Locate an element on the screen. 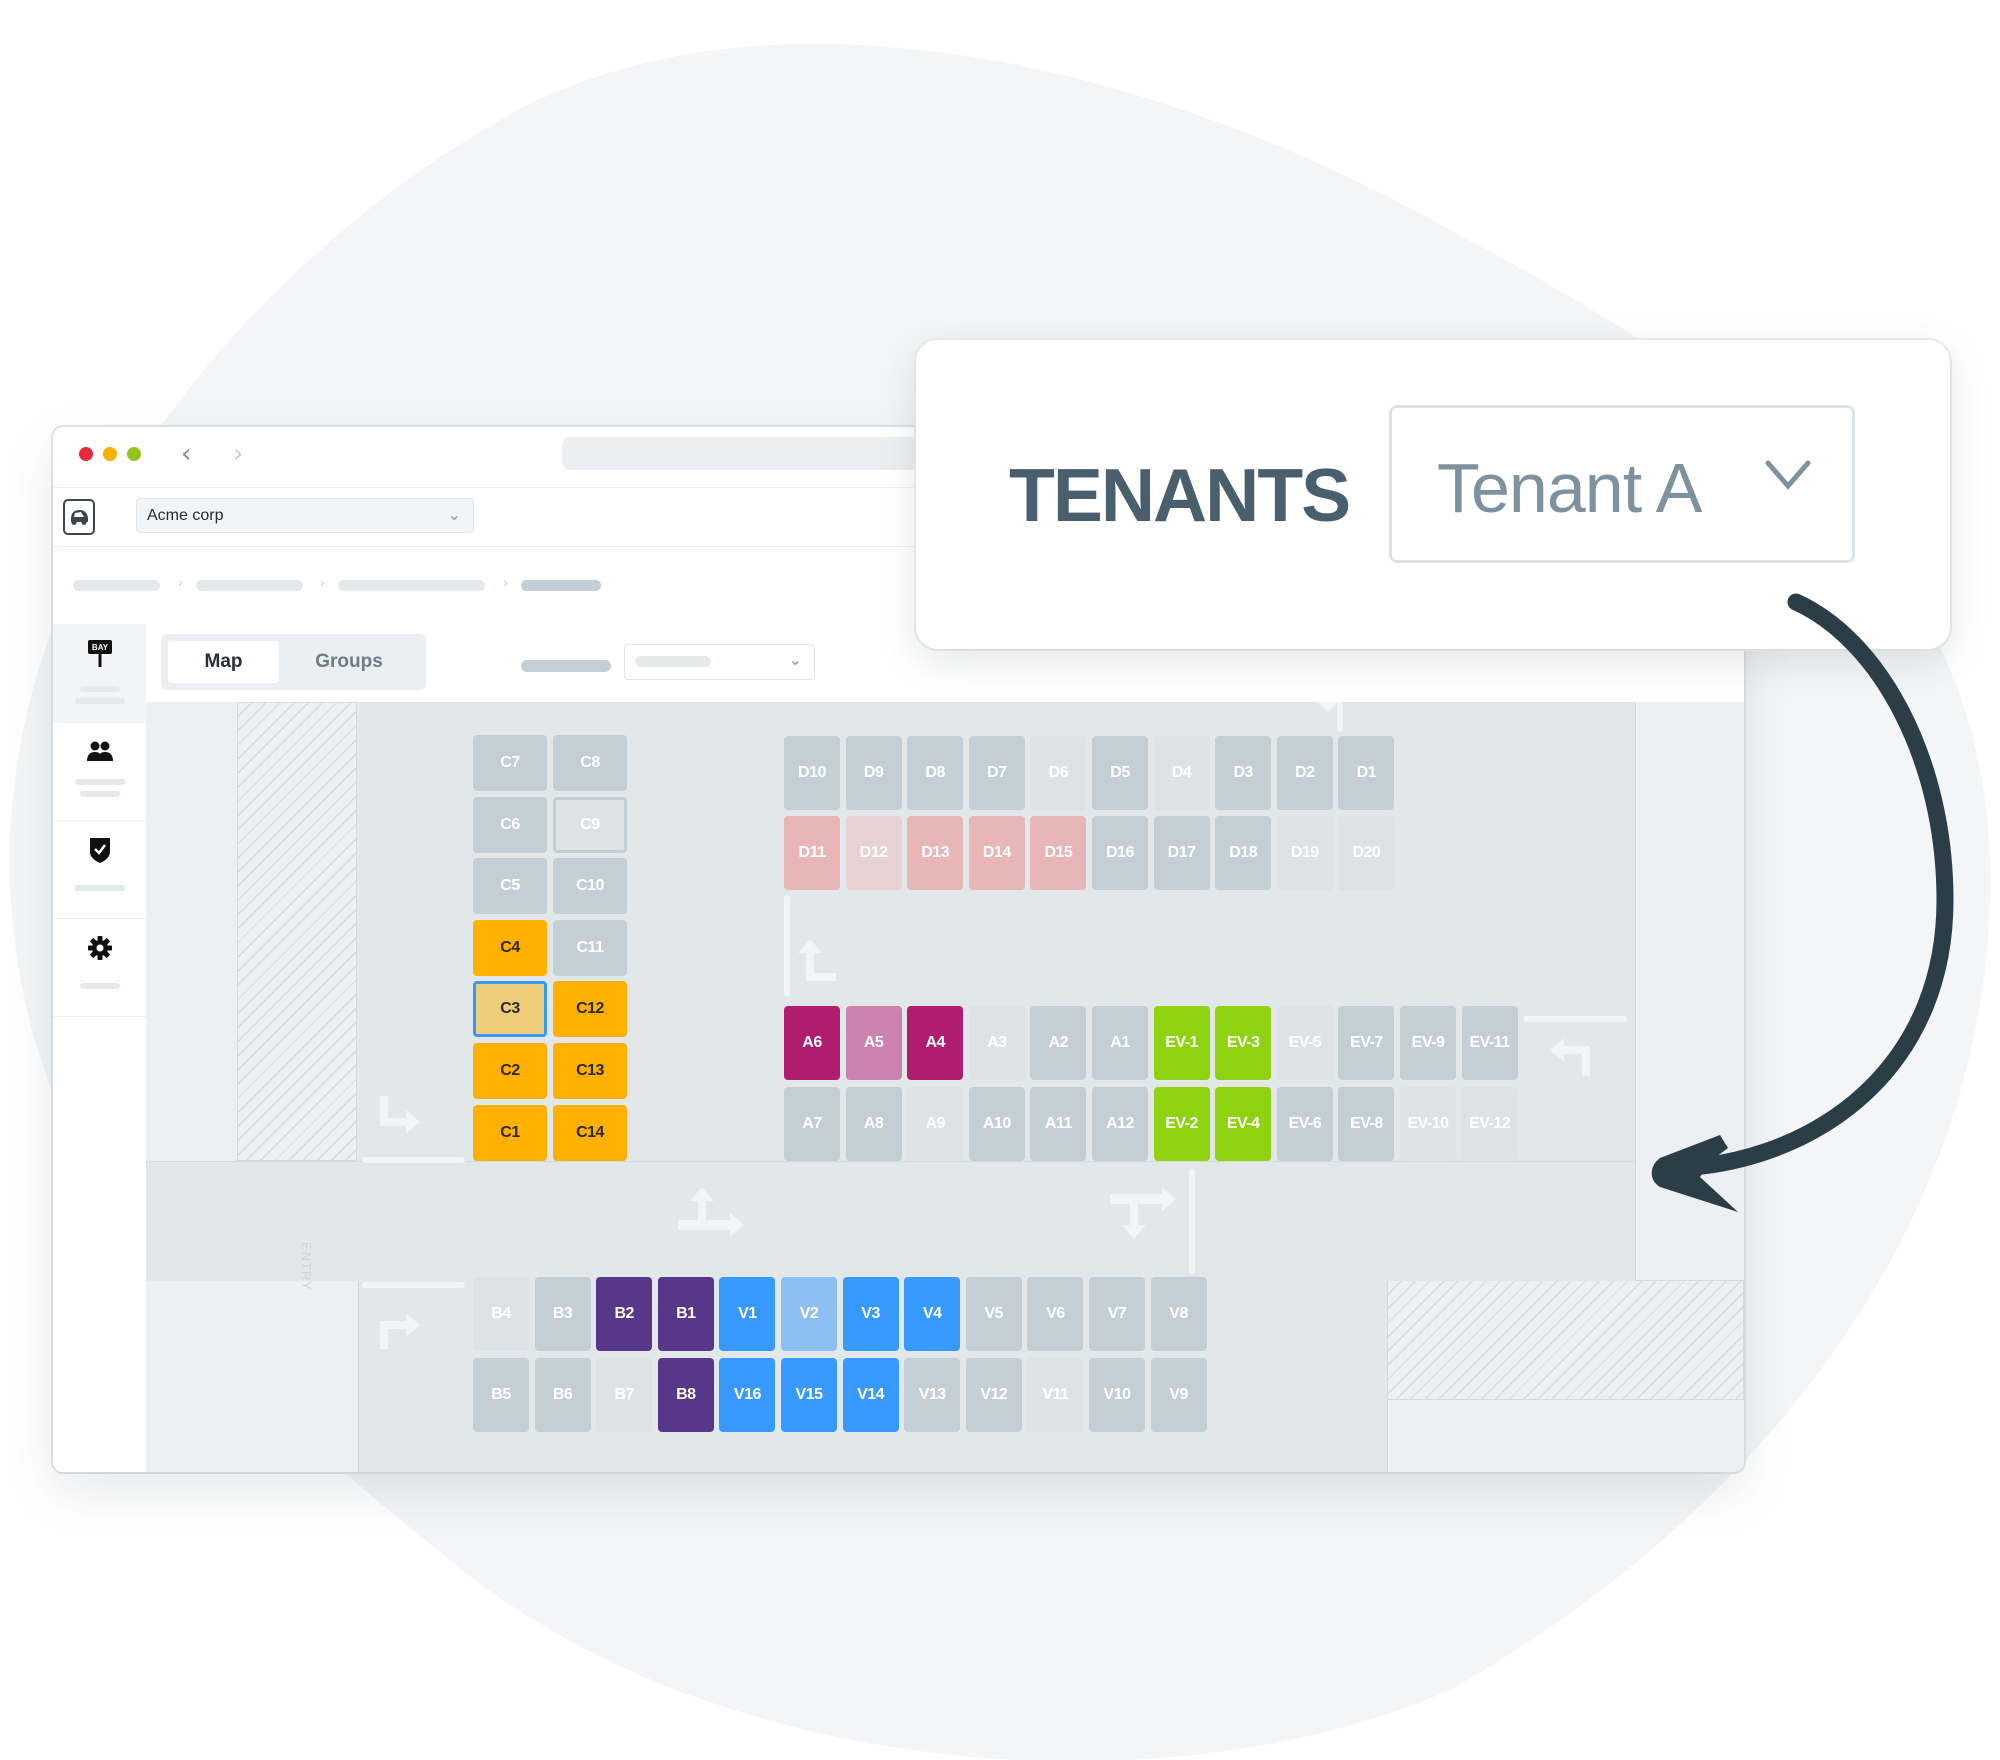 The height and width of the screenshot is (1760, 2000). parking-bay-a4: A4 is located at coordinates (935, 1043).